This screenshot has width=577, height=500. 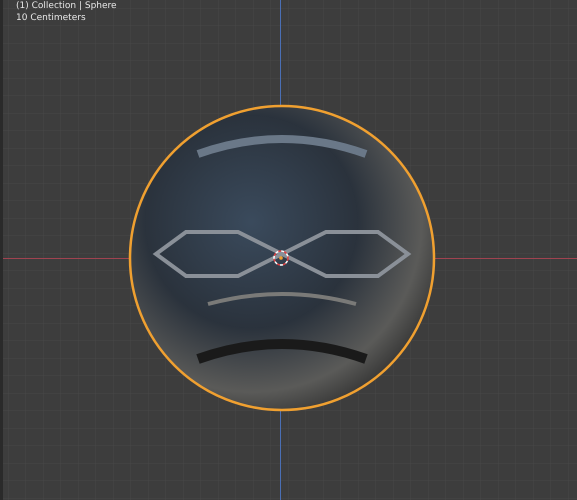 What do you see at coordinates (51, 18) in the screenshot?
I see `viewport-info-text: 10 Centimeters` at bounding box center [51, 18].